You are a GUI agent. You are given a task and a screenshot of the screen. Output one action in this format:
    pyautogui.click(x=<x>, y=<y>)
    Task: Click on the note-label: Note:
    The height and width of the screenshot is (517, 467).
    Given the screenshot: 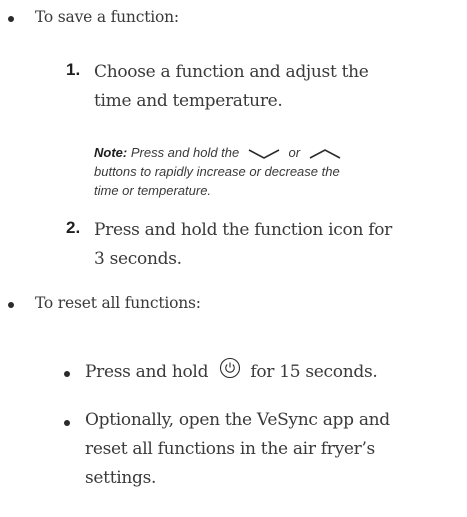 What is the action you would take?
    pyautogui.click(x=111, y=152)
    